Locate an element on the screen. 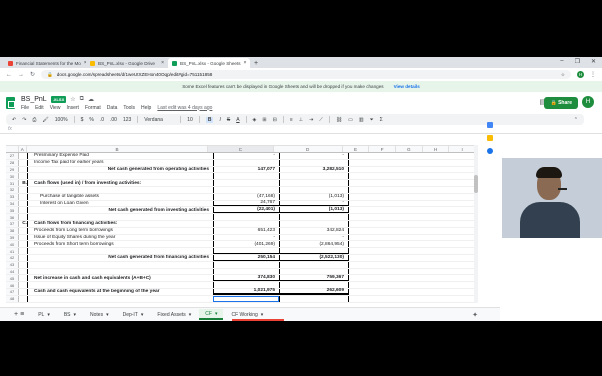 This screenshot has width=602, height=376. share-button: 🔒 Share is located at coordinates (561, 103).